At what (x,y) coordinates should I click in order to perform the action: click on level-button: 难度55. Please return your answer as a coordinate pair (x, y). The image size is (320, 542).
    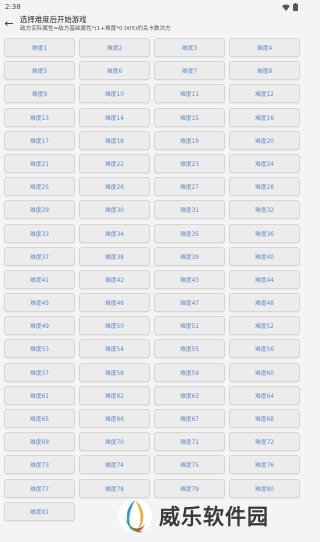
    Looking at the image, I should click on (189, 349).